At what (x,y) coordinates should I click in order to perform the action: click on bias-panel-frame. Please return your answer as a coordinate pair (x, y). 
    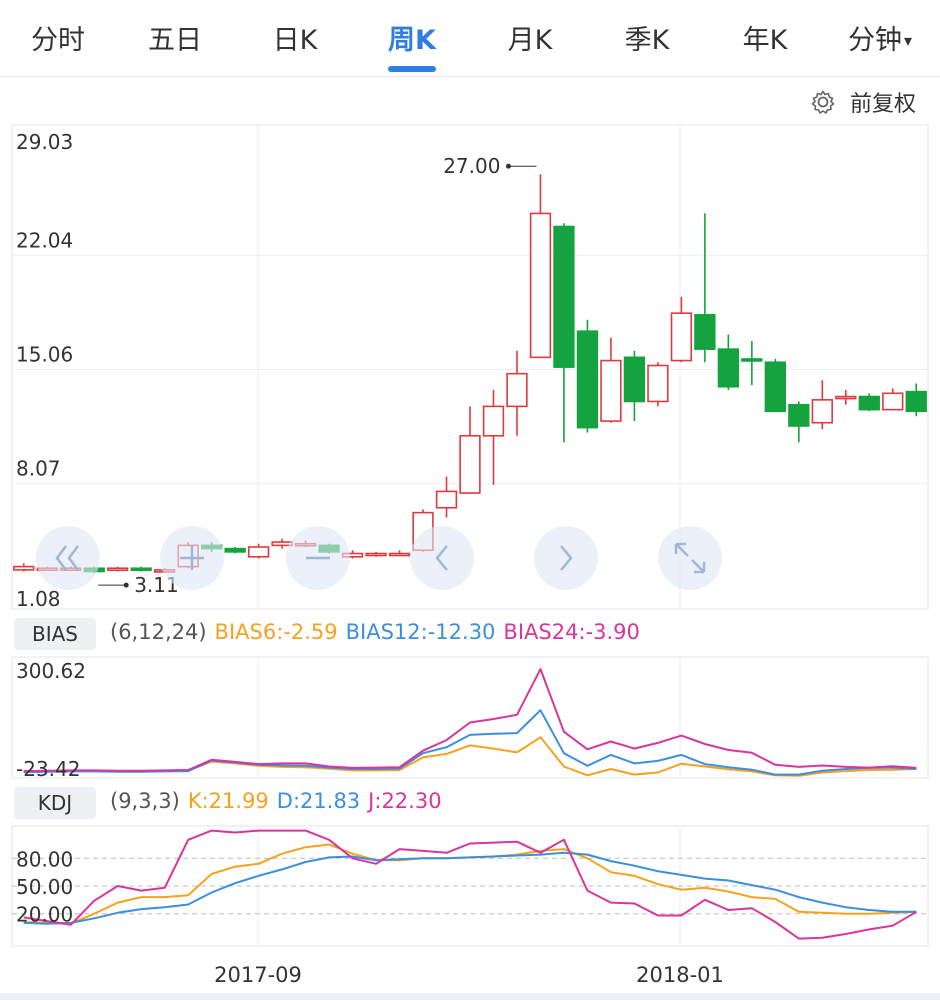
    Looking at the image, I should click on (470, 717).